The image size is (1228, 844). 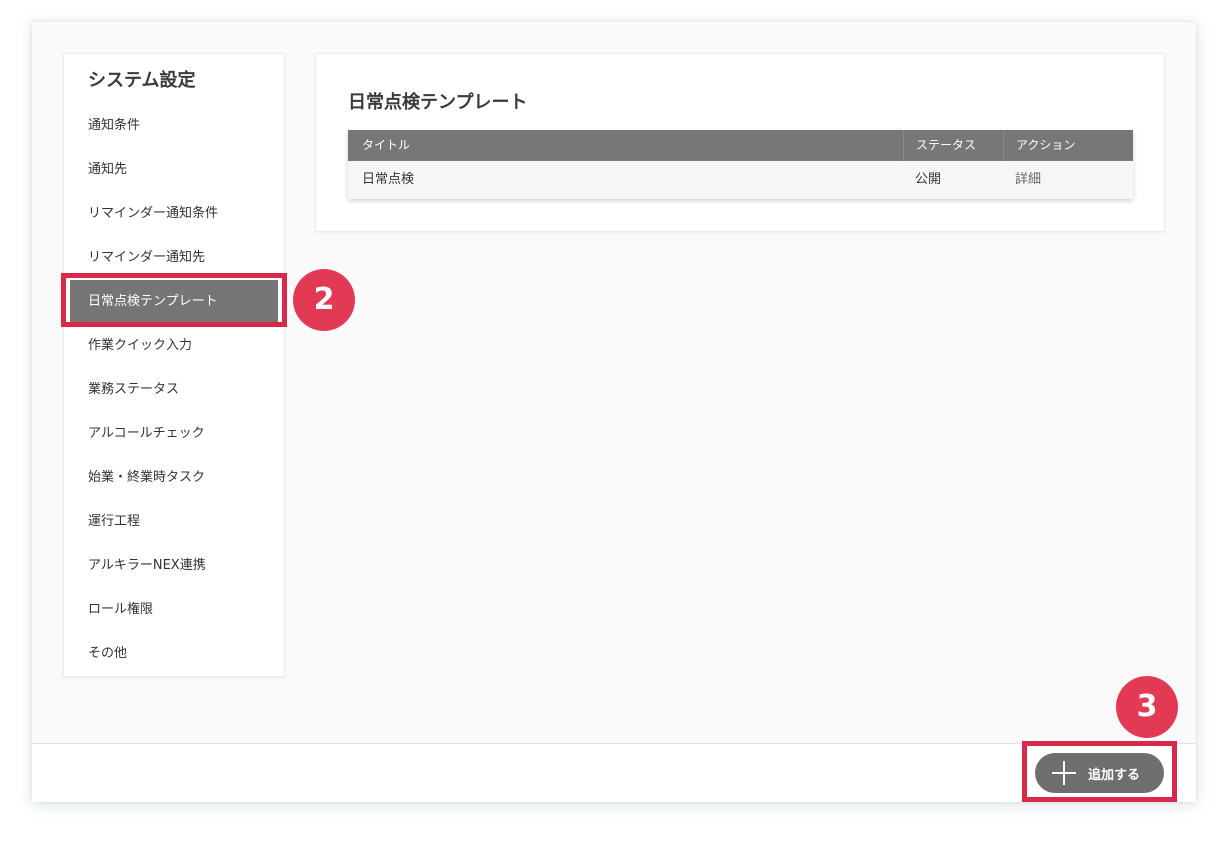 I want to click on template-list-card: 日常点検テンプレート タイトル ステータス アクション 日常点検 公開 詳細, so click(x=740, y=142).